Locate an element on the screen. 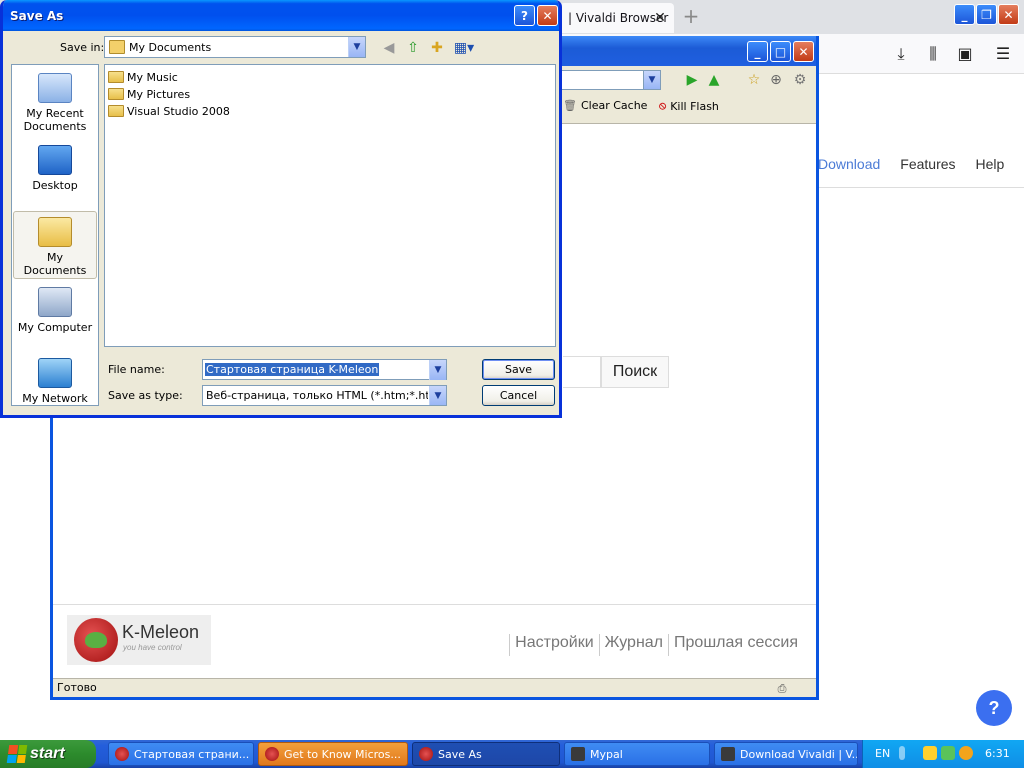 The width and height of the screenshot is (1024, 768). list-item: My Pictures is located at coordinates (149, 94).